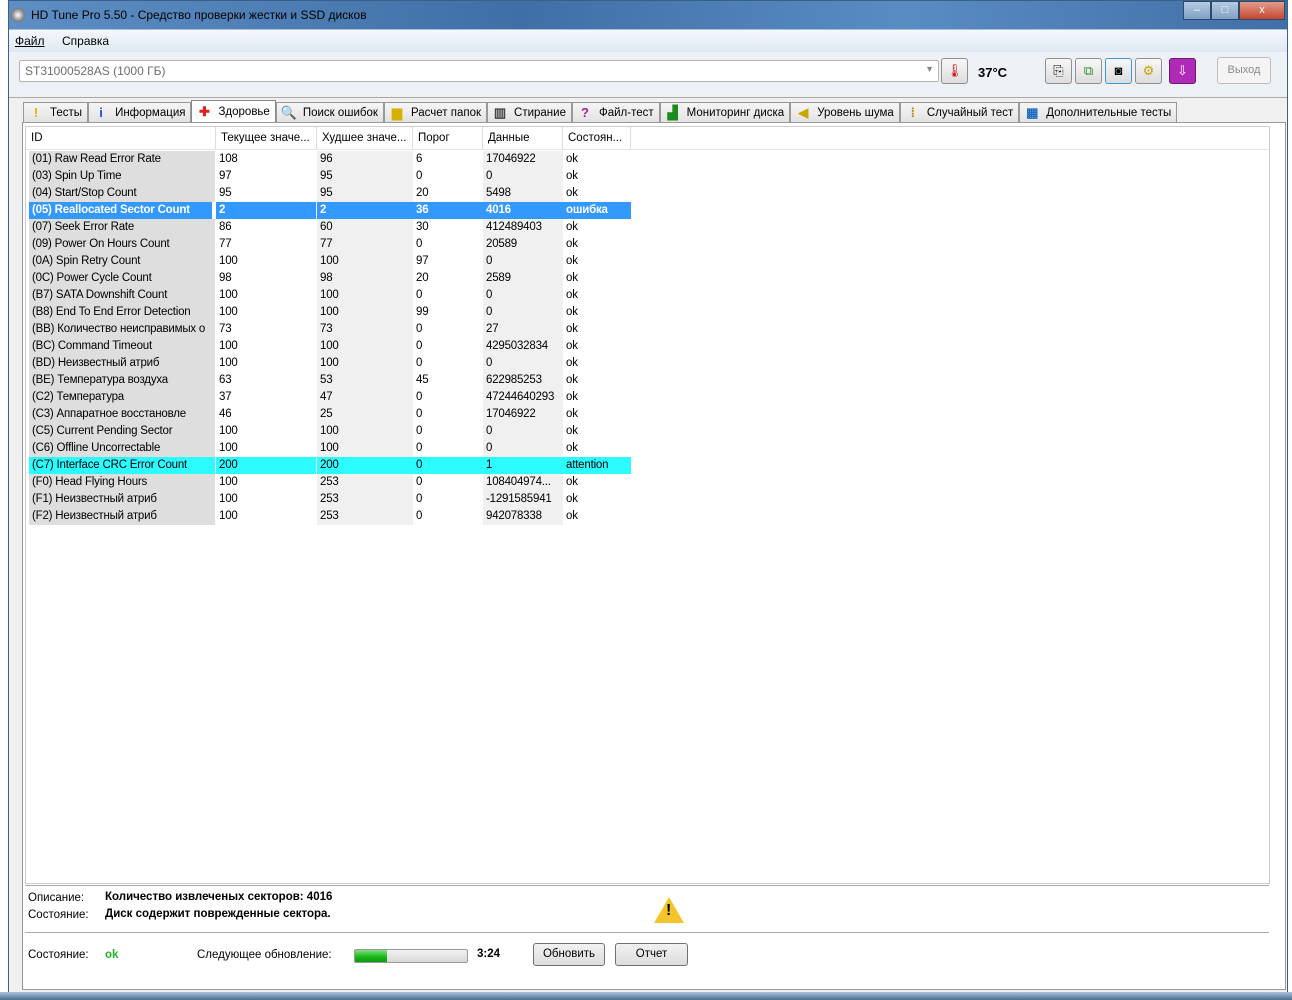 This screenshot has width=1292, height=1000. I want to click on screenshot-button: ◙, so click(1118, 71).